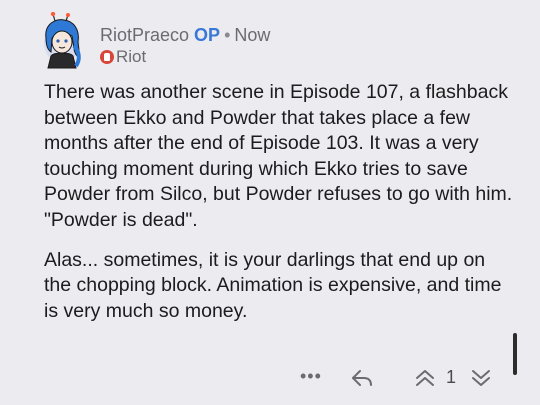 Image resolution: width=540 pixels, height=405 pixels. What do you see at coordinates (131, 56) in the screenshot?
I see `flair-label: Riot` at bounding box center [131, 56].